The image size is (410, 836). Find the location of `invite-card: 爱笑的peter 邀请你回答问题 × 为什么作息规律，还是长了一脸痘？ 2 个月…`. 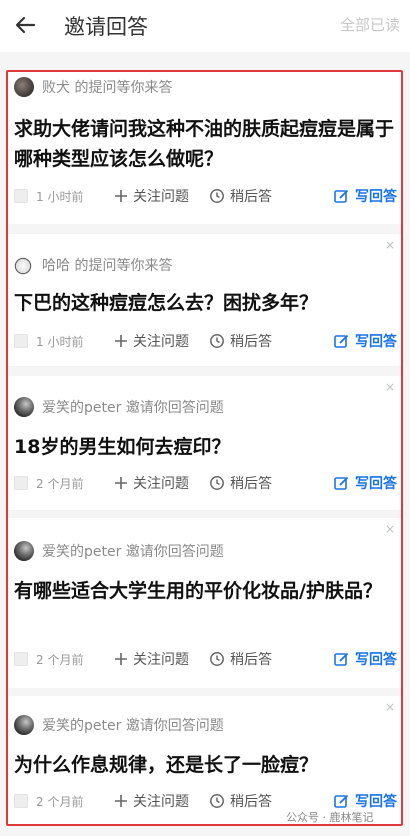

invite-card: 爱笑的peter 邀请你回答问题 × 为什么作息规律，还是长了一脸痘？ 2 个月… is located at coordinates (204, 760).